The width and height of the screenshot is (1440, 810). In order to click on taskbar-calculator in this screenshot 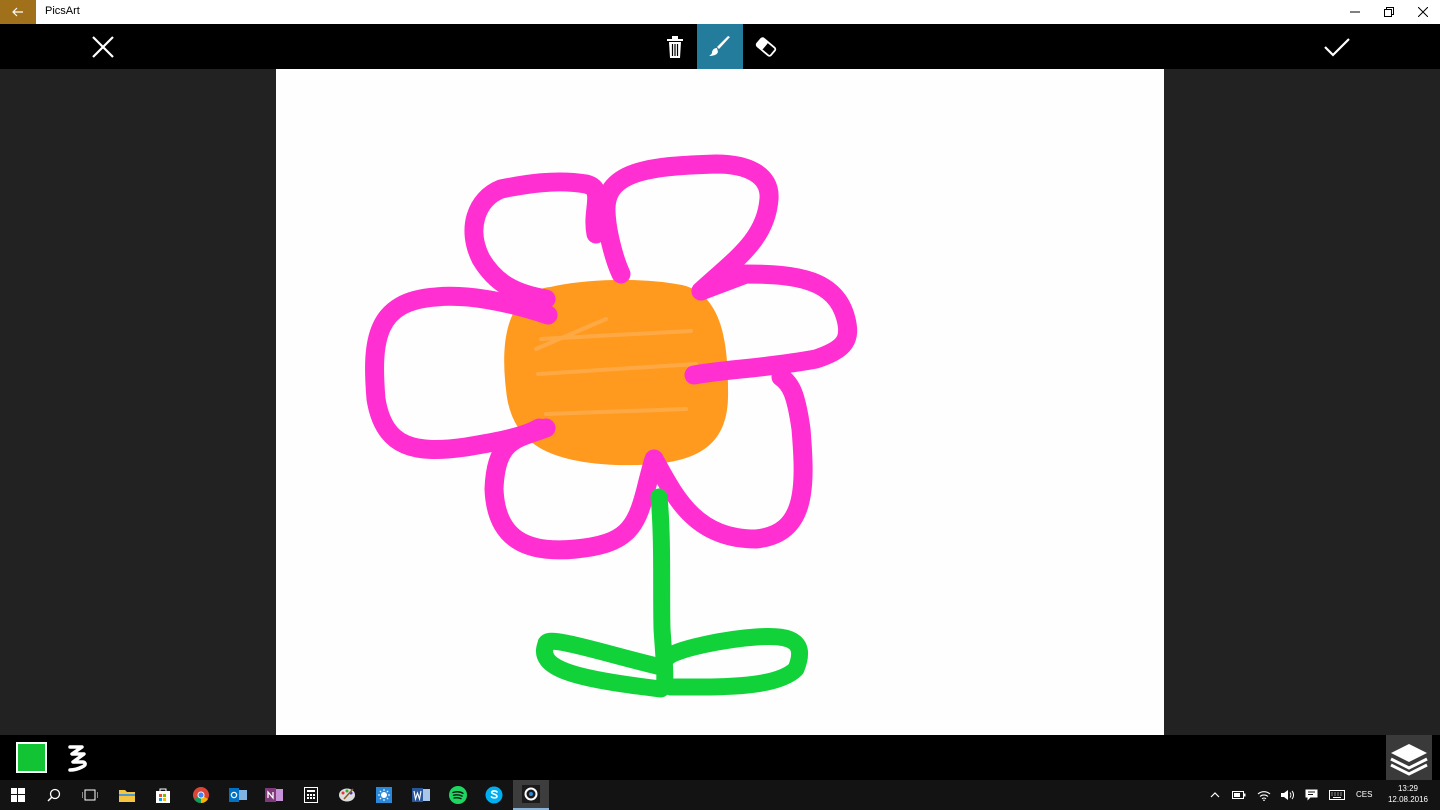, I will do `click(311, 795)`.